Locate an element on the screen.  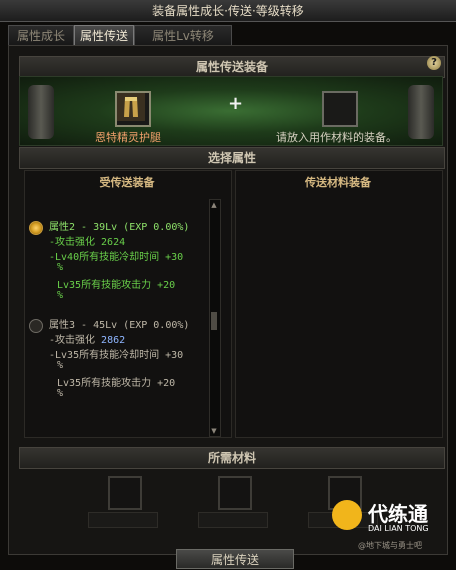
source-item-name: 恩特精灵护腿 is located at coordinates (128, 137).